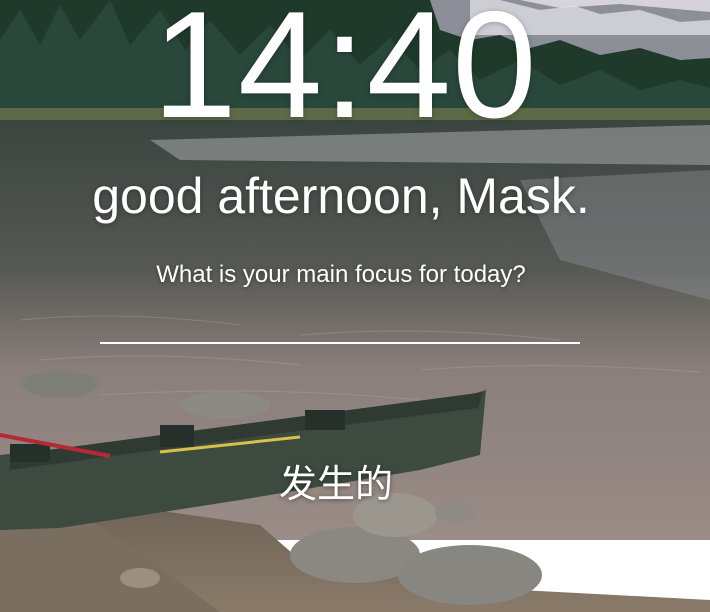 This screenshot has width=710, height=612. What do you see at coordinates (335, 484) in the screenshot?
I see `quote-text: 发生的` at bounding box center [335, 484].